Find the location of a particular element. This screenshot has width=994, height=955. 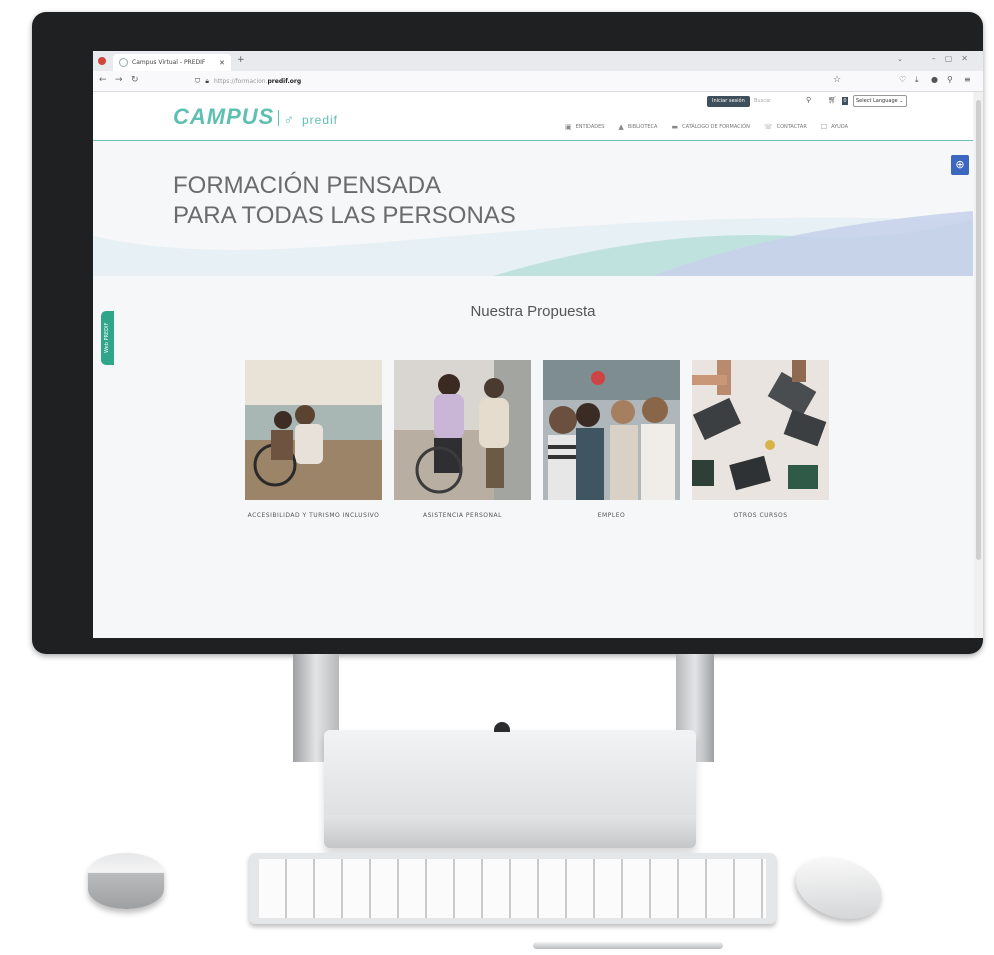

card-label: OTROS CURSOS is located at coordinates (760, 515).